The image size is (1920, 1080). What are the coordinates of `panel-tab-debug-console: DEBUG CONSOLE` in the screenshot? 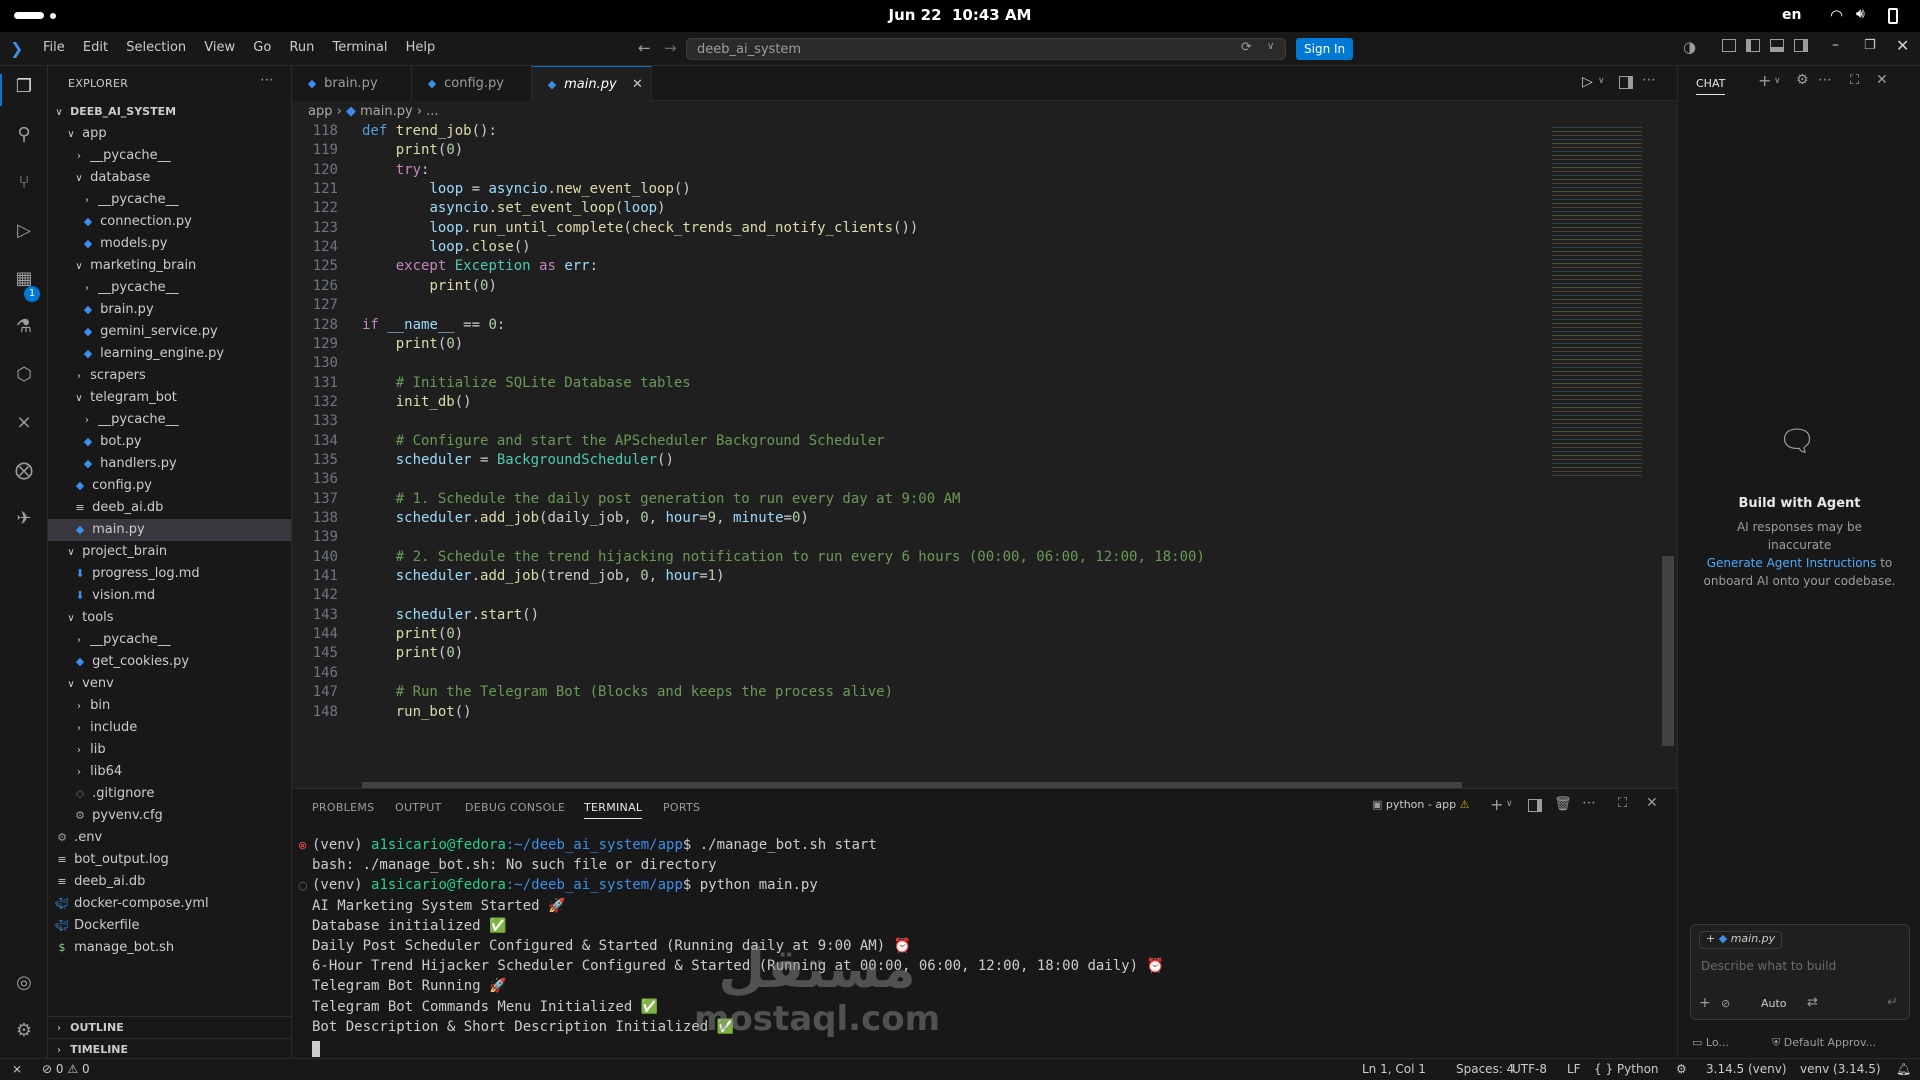 It's located at (515, 807).